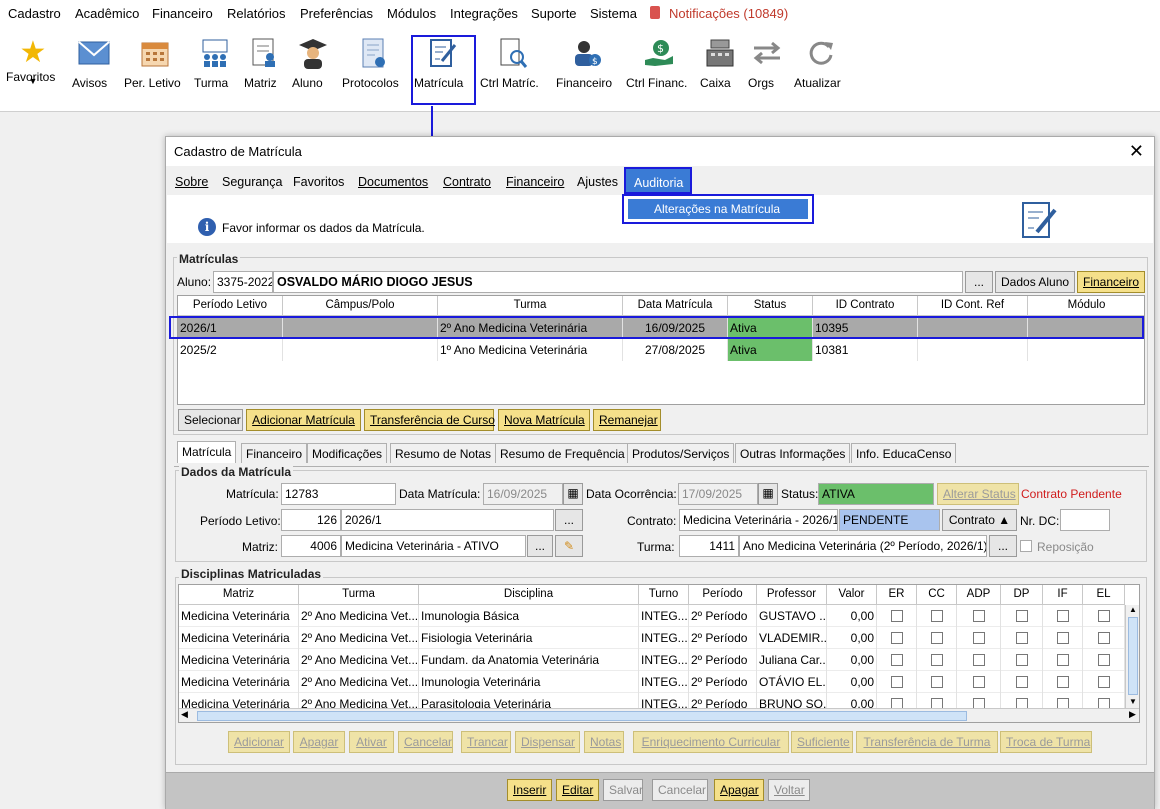 The image size is (1160, 809). Describe the element at coordinates (852, 595) in the screenshot. I see `column-header: Valor` at that location.